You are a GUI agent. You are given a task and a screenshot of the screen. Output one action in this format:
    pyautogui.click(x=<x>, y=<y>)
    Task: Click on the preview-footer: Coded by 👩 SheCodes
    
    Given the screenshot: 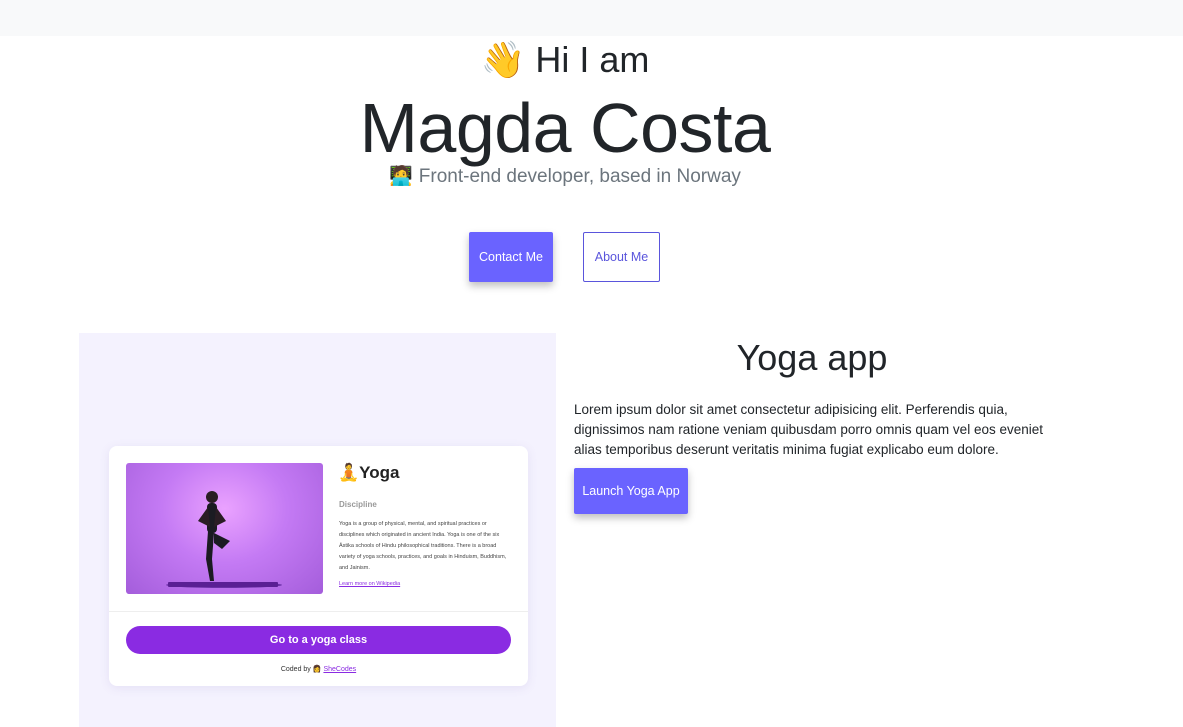 What is the action you would take?
    pyautogui.click(x=318, y=669)
    